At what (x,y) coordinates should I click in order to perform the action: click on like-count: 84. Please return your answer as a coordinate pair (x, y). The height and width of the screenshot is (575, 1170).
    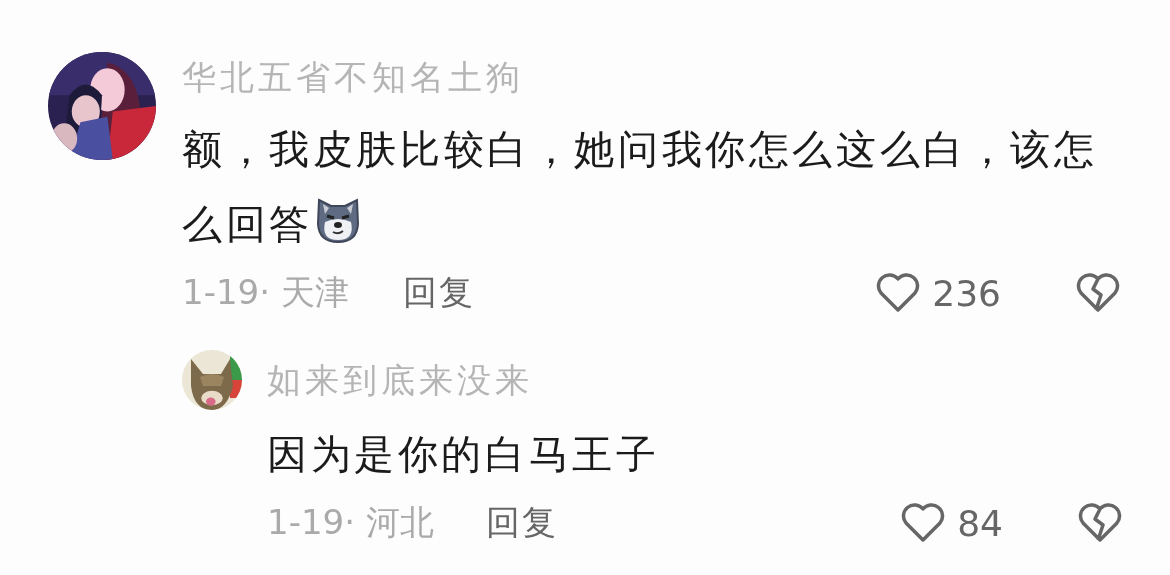
    Looking at the image, I should click on (980, 523).